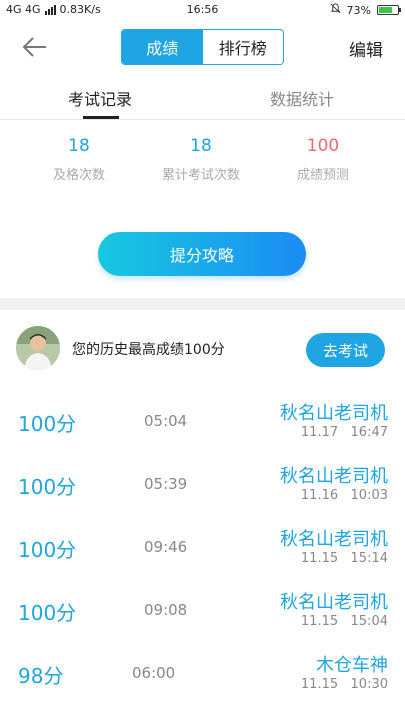 The width and height of the screenshot is (405, 720). What do you see at coordinates (335, 10) in the screenshot?
I see `bell-mute-icon` at bounding box center [335, 10].